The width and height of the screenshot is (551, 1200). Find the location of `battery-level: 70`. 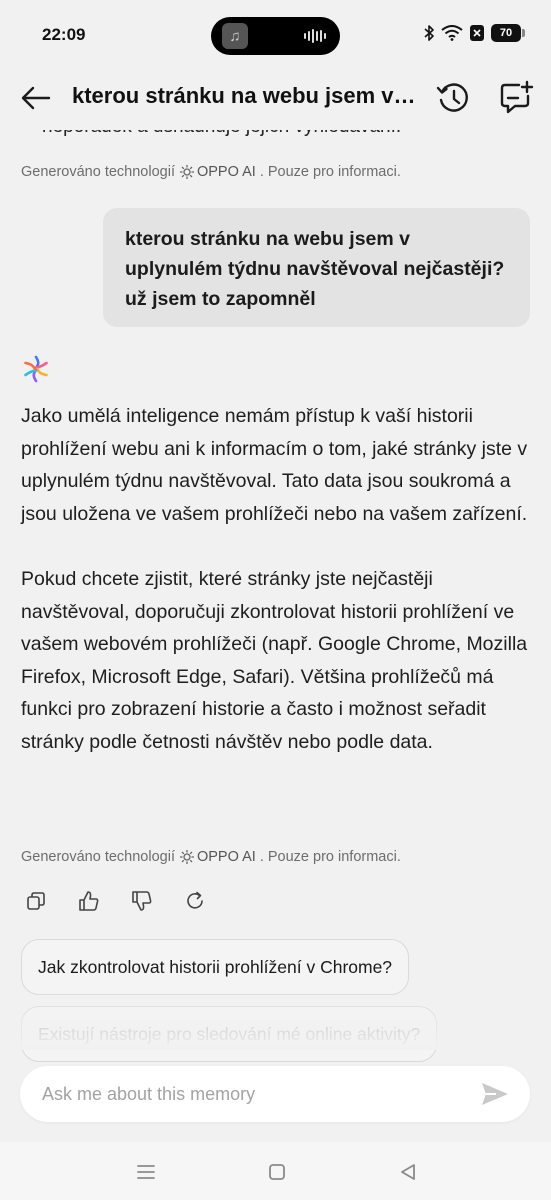

battery-level: 70 is located at coordinates (506, 33).